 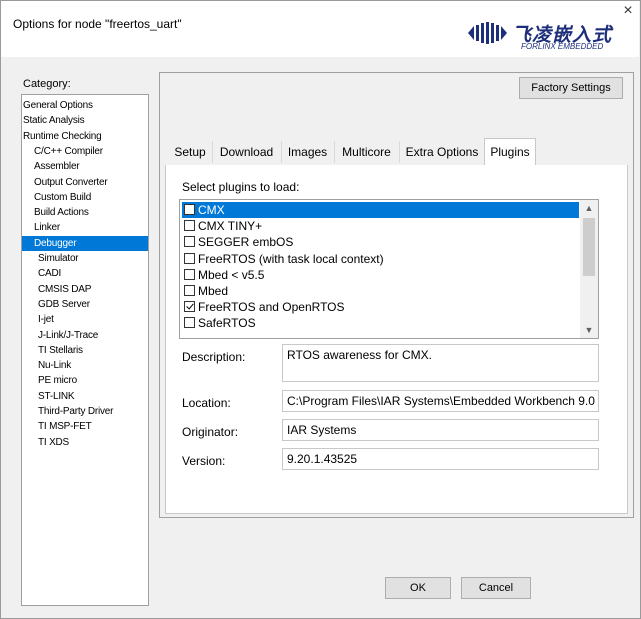 I want to click on category-item: CMSIS DAP, so click(x=85, y=289).